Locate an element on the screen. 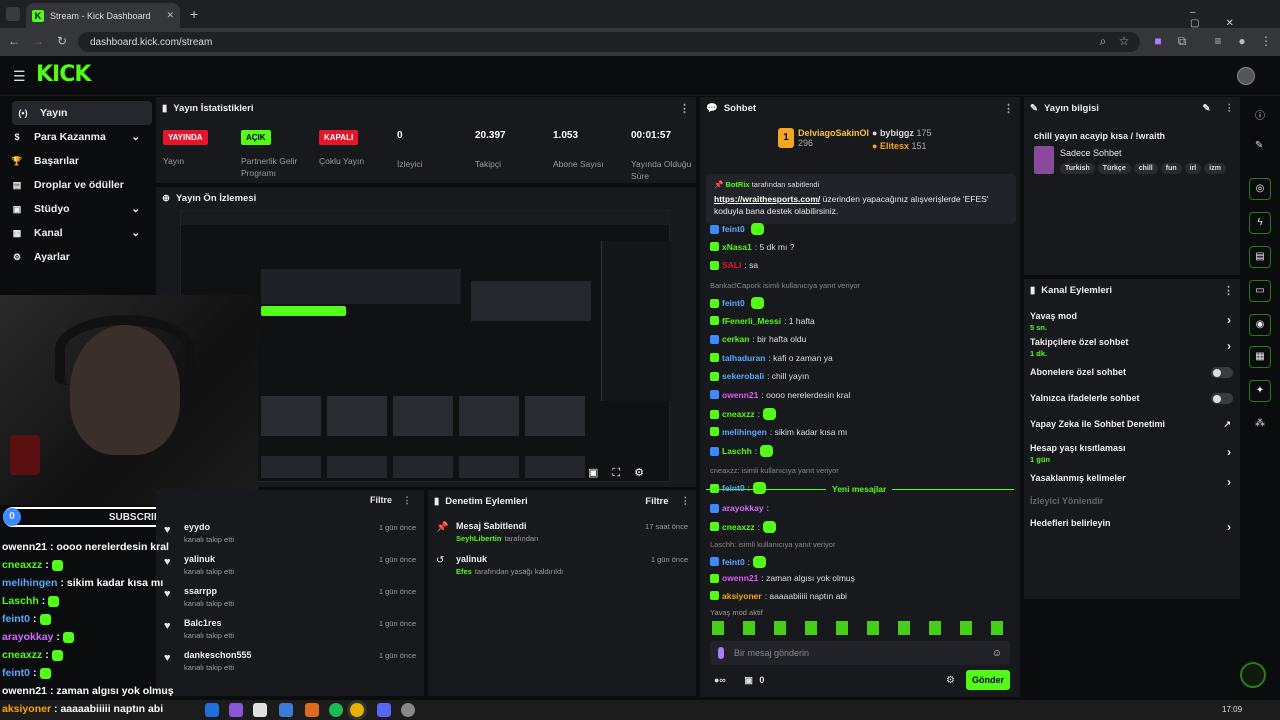 The image size is (1280, 720). chat-settings-icon: ⚙ is located at coordinates (950, 680).